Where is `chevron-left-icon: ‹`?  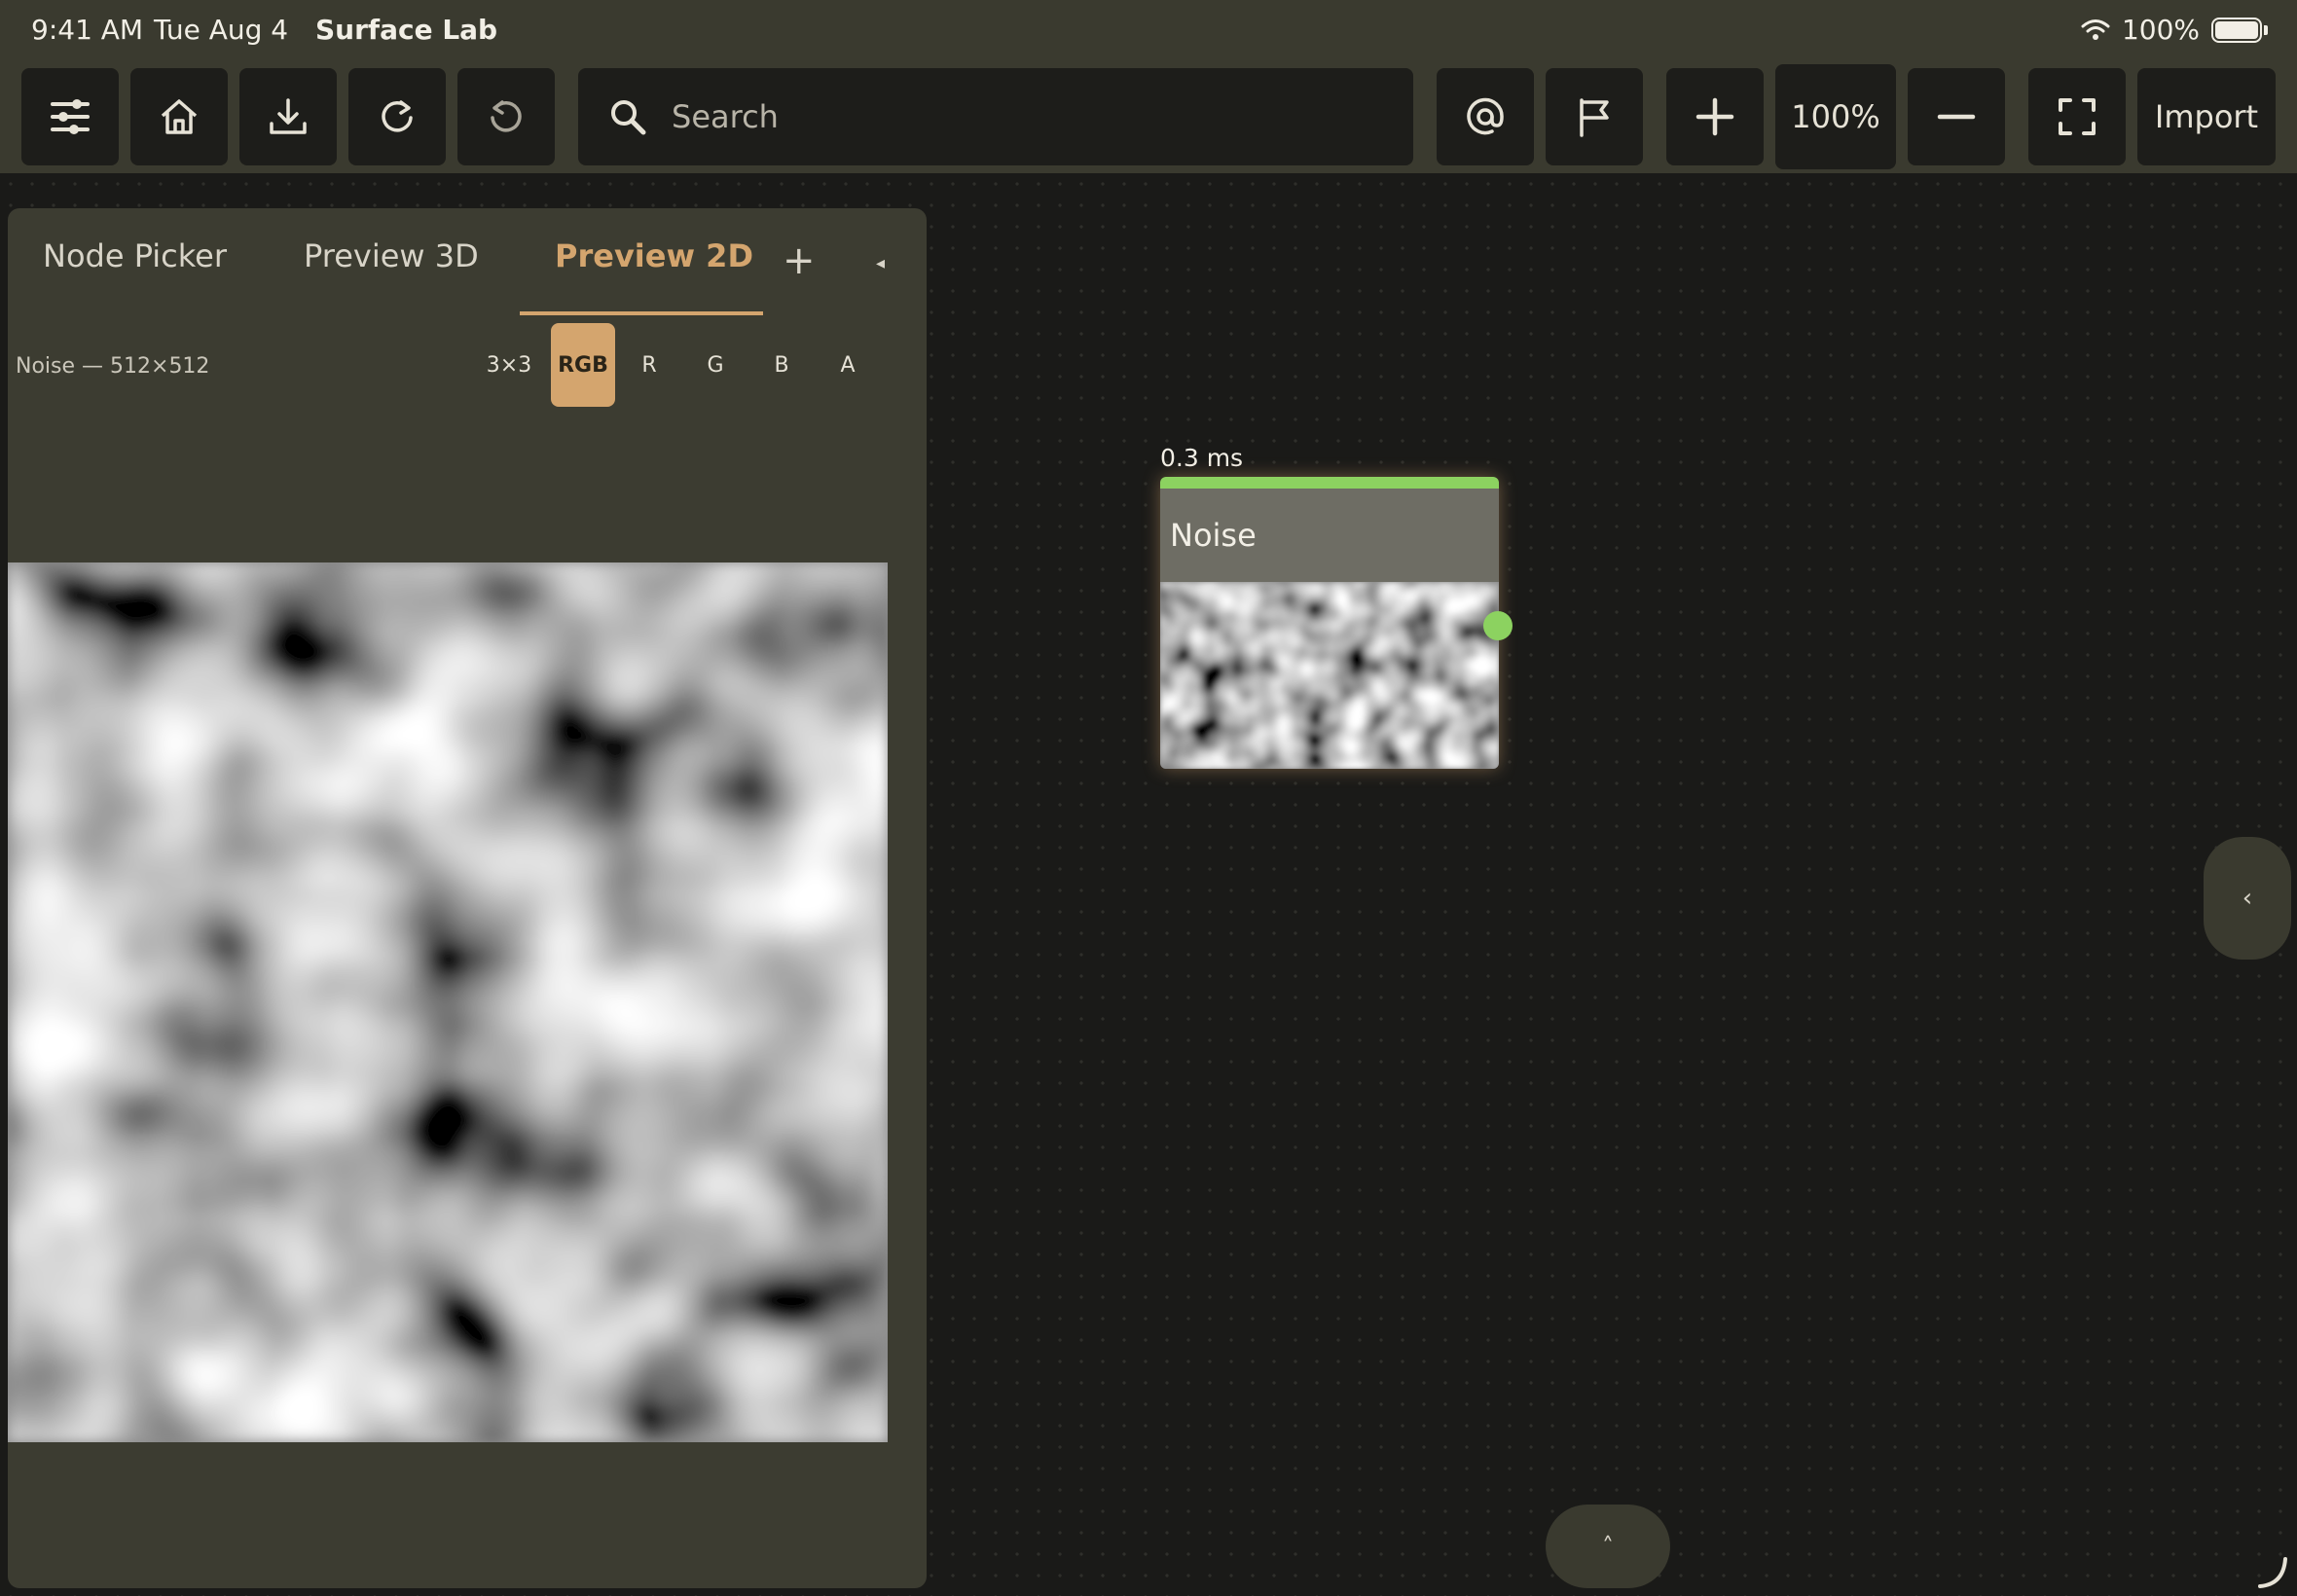 chevron-left-icon: ‹ is located at coordinates (2247, 898).